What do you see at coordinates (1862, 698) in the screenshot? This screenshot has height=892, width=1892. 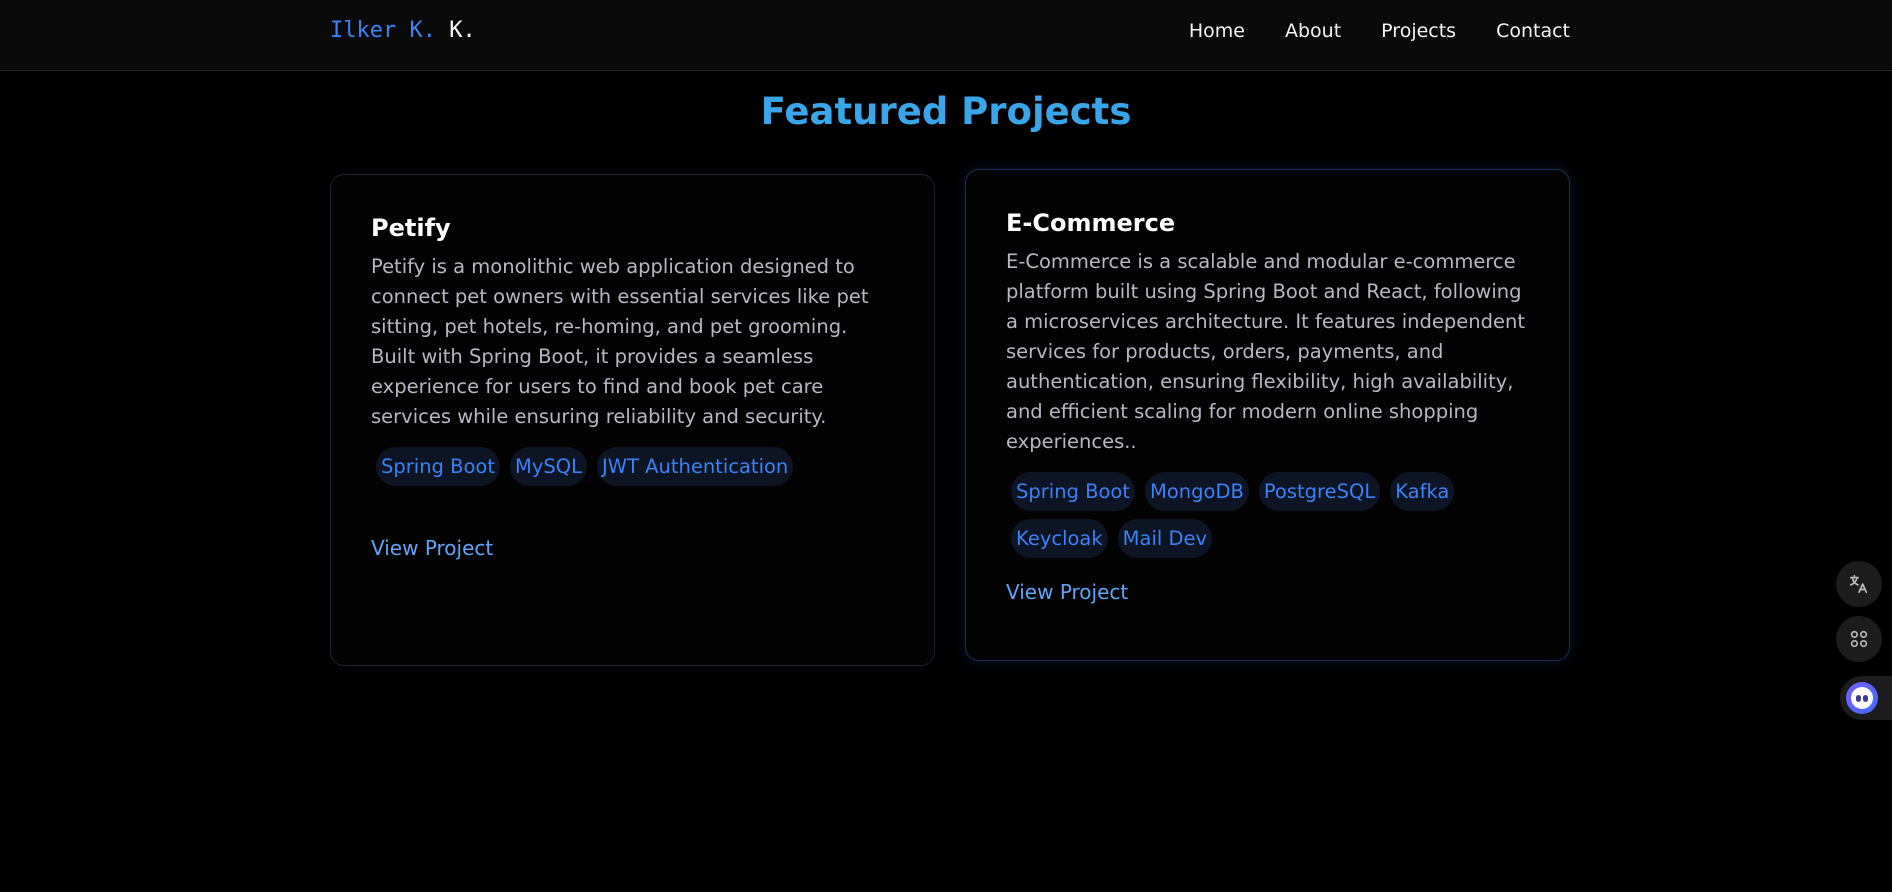 I see `ai-assistant-icon` at bounding box center [1862, 698].